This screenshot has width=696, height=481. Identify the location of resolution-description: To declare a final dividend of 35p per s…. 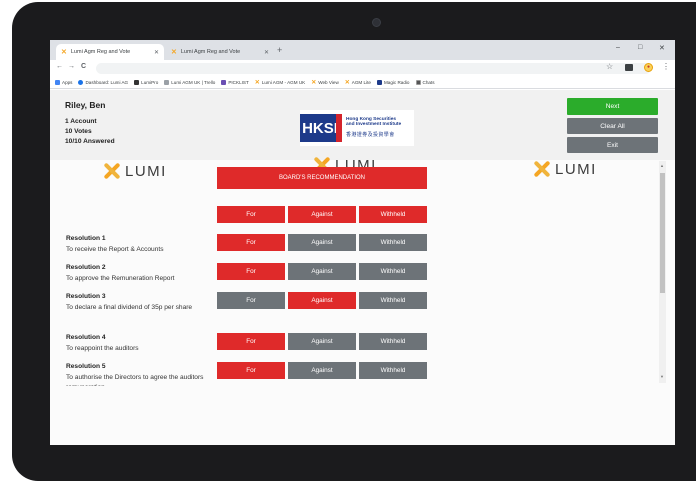
(129, 307).